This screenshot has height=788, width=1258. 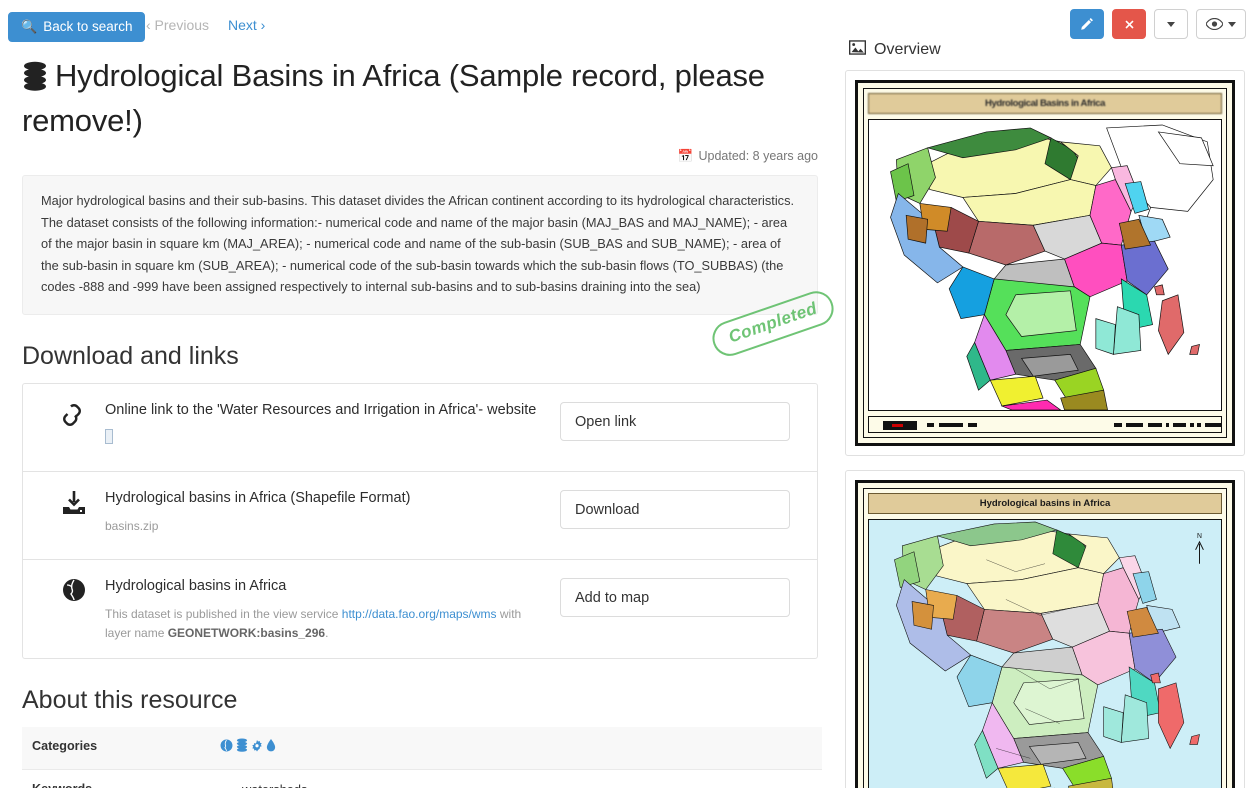 What do you see at coordinates (1045, 503) in the screenshot?
I see `map-title: Hydrological basins in Africa` at bounding box center [1045, 503].